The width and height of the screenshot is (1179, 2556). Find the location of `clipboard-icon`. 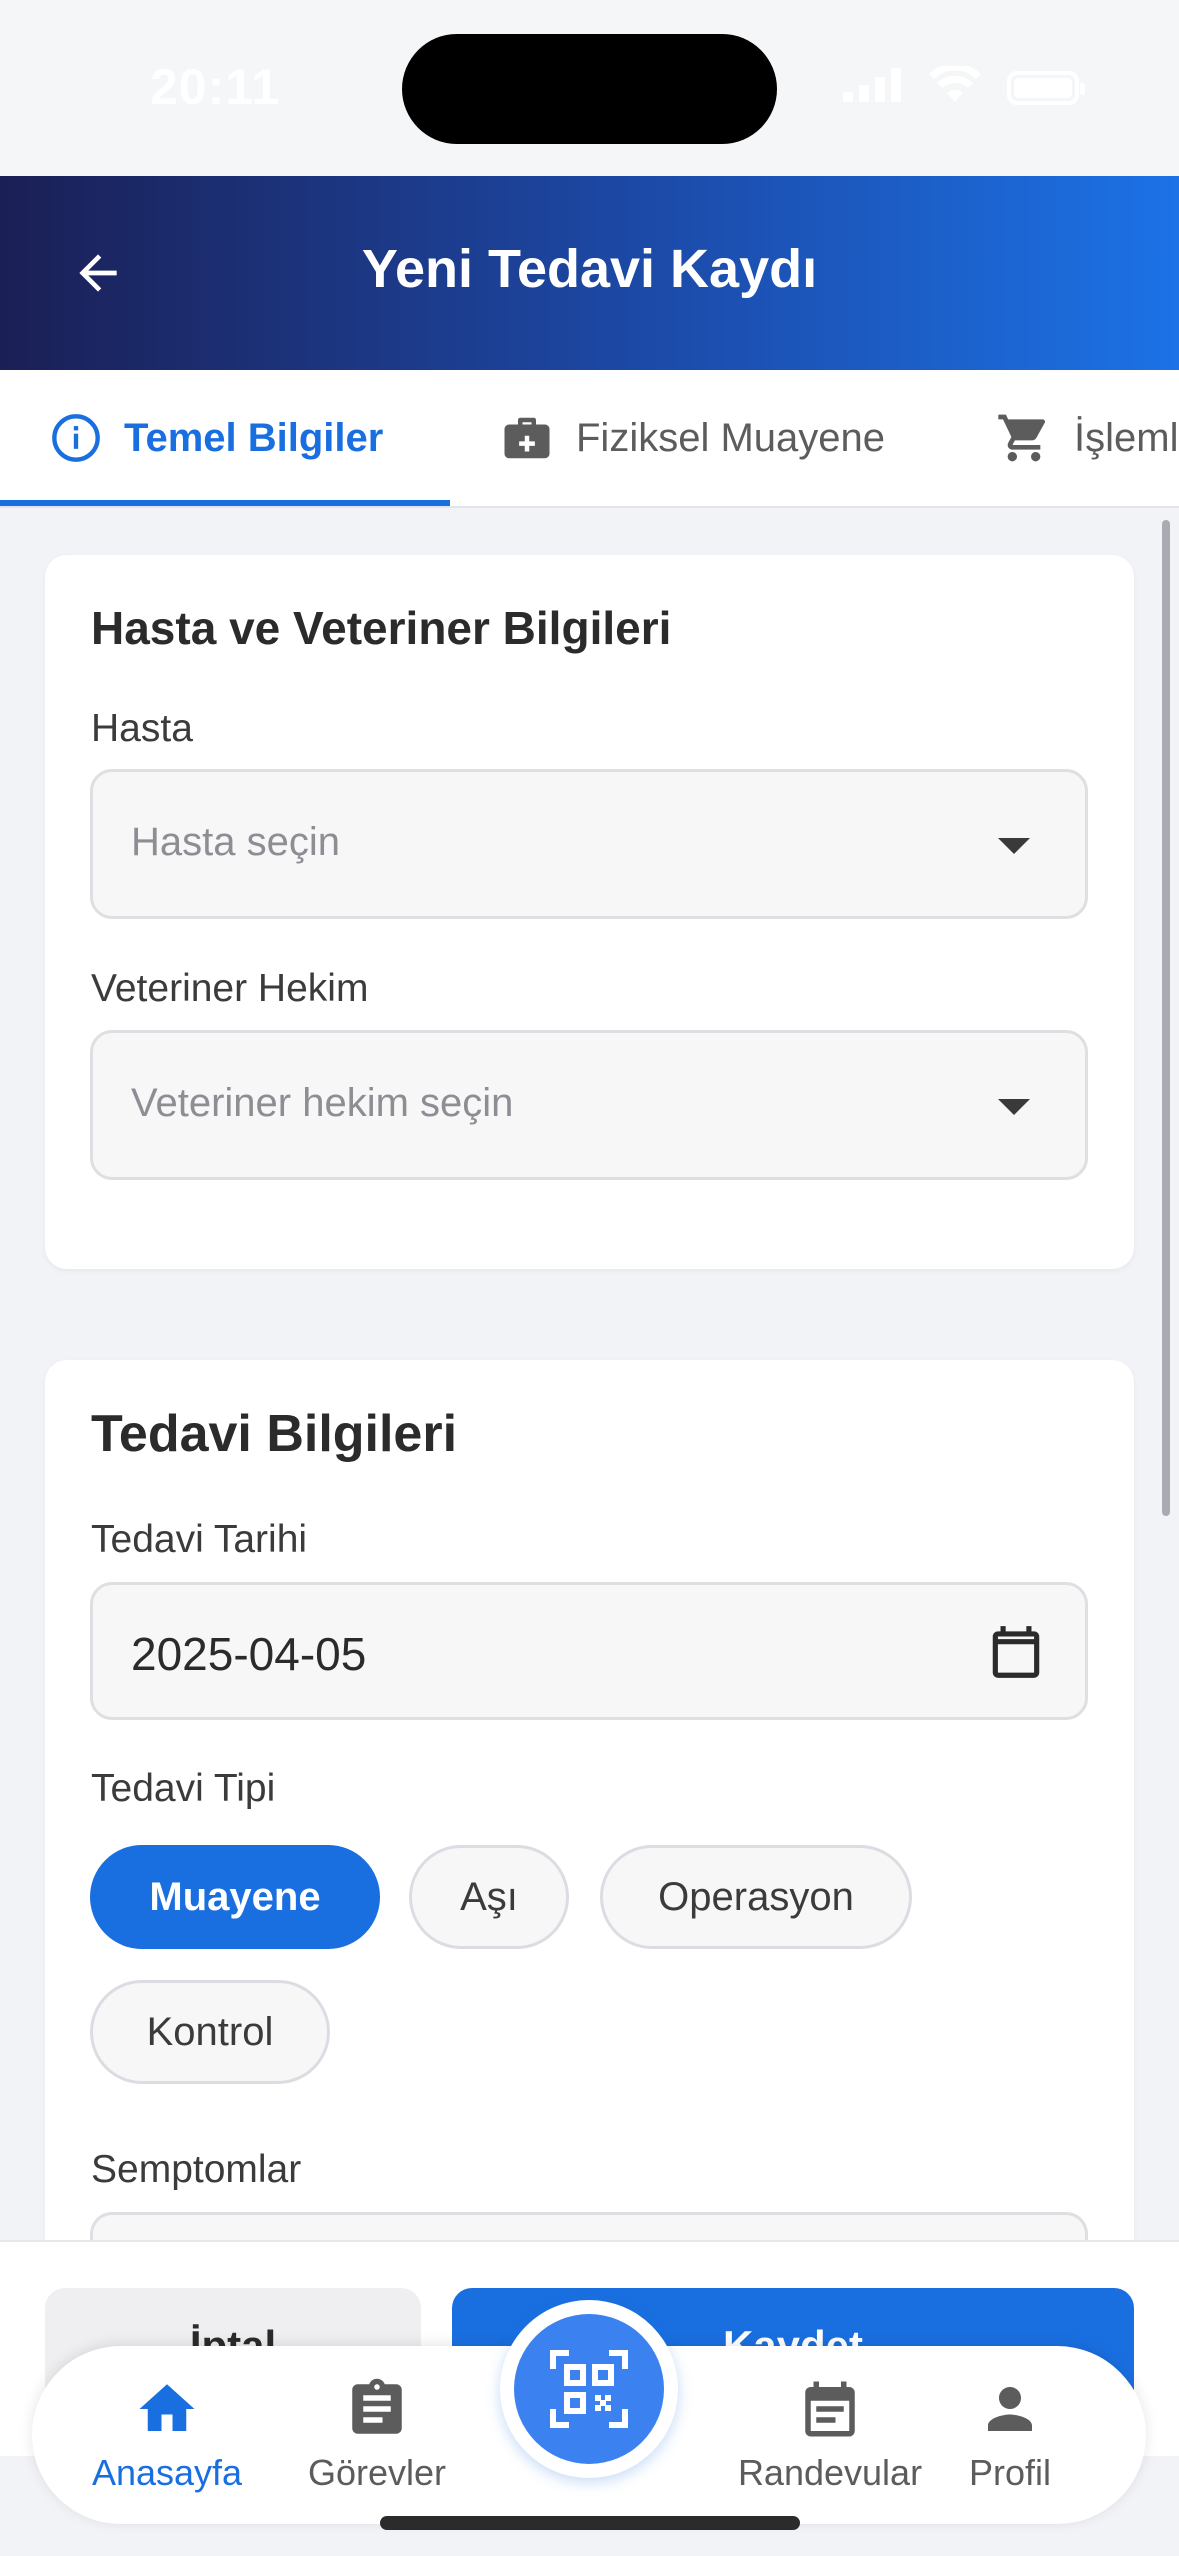

clipboard-icon is located at coordinates (377, 2406).